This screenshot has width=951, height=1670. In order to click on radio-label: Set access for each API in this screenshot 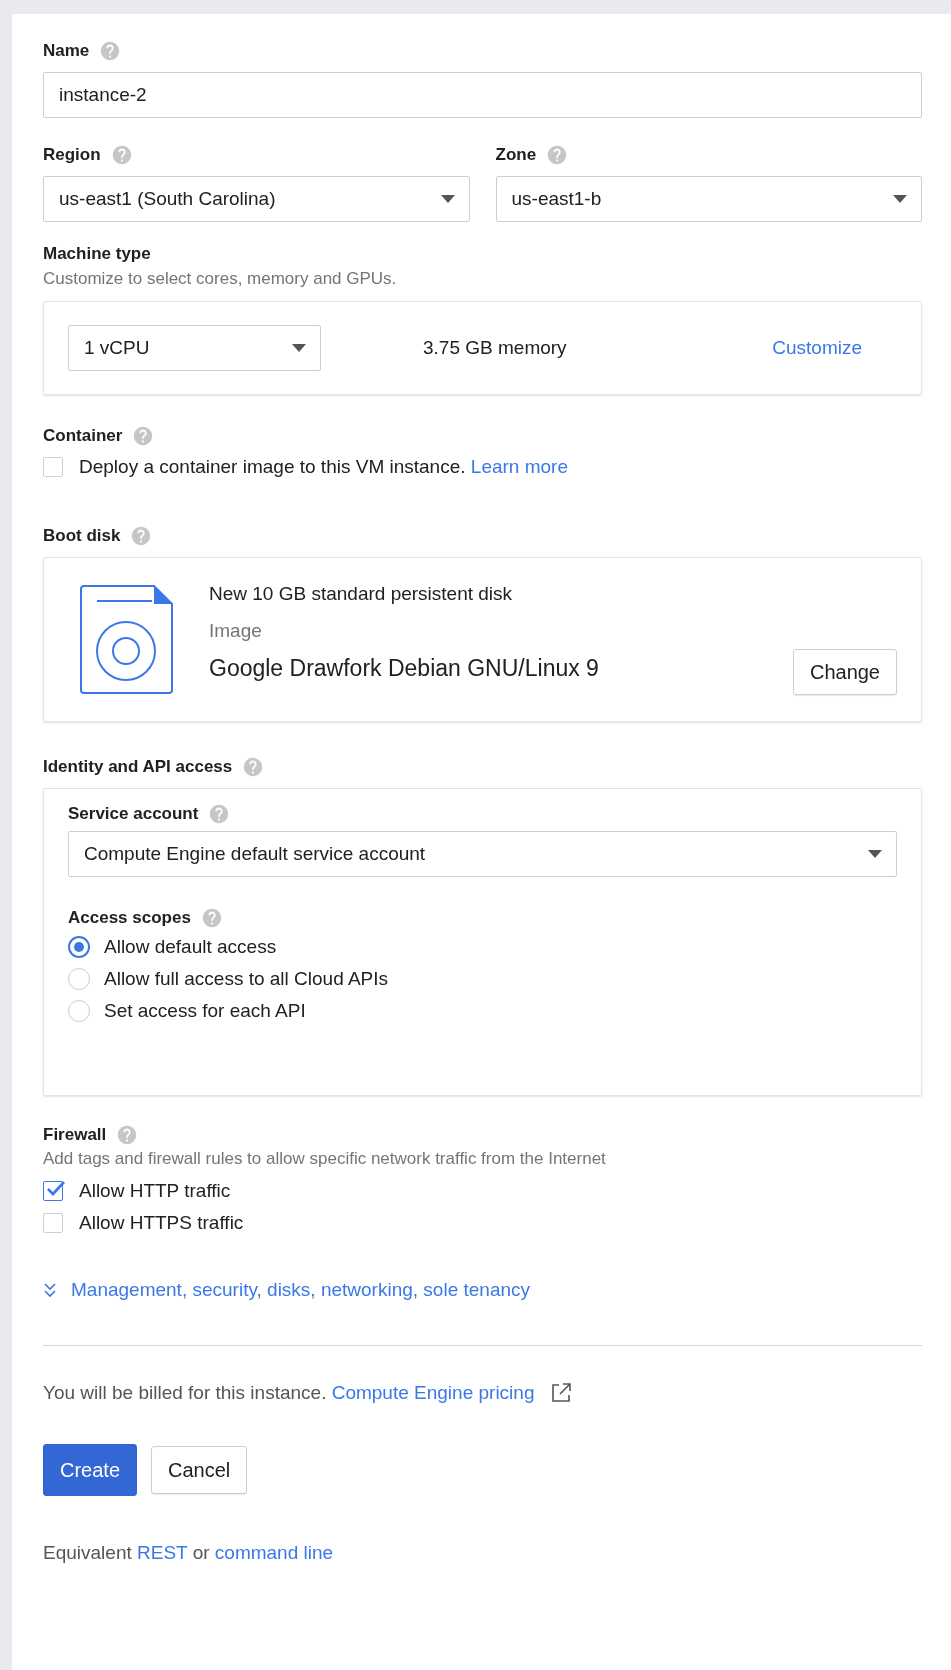, I will do `click(205, 1011)`.